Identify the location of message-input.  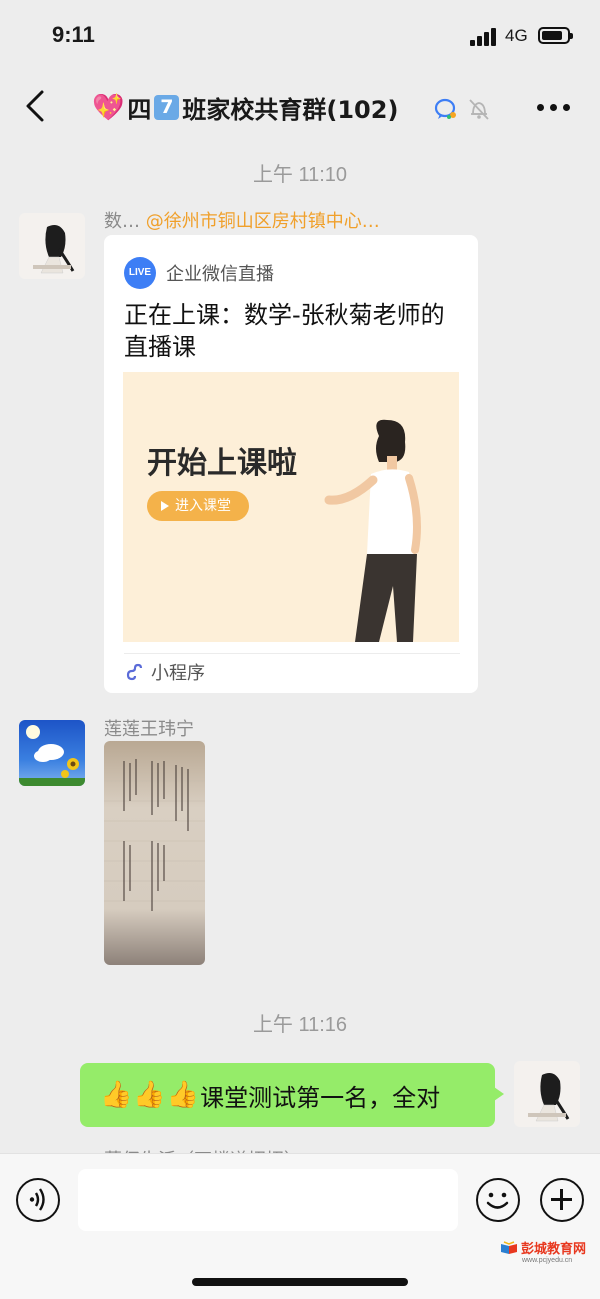
(268, 1200).